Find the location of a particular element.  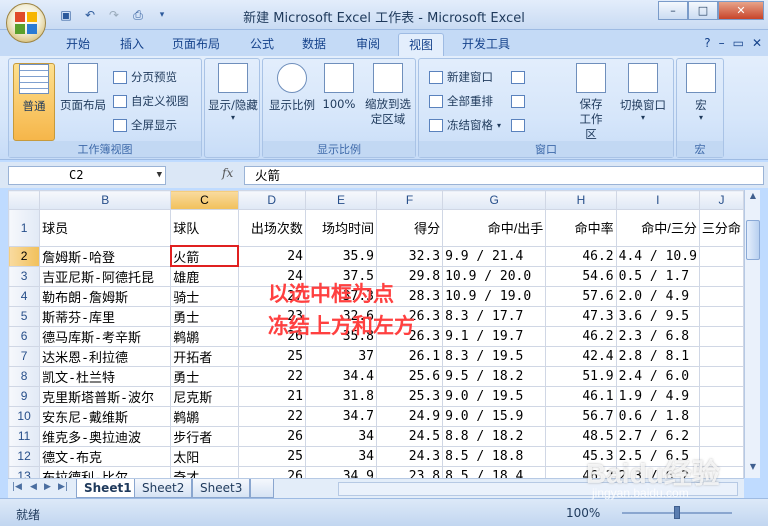

help-icon: ? is located at coordinates (707, 43).